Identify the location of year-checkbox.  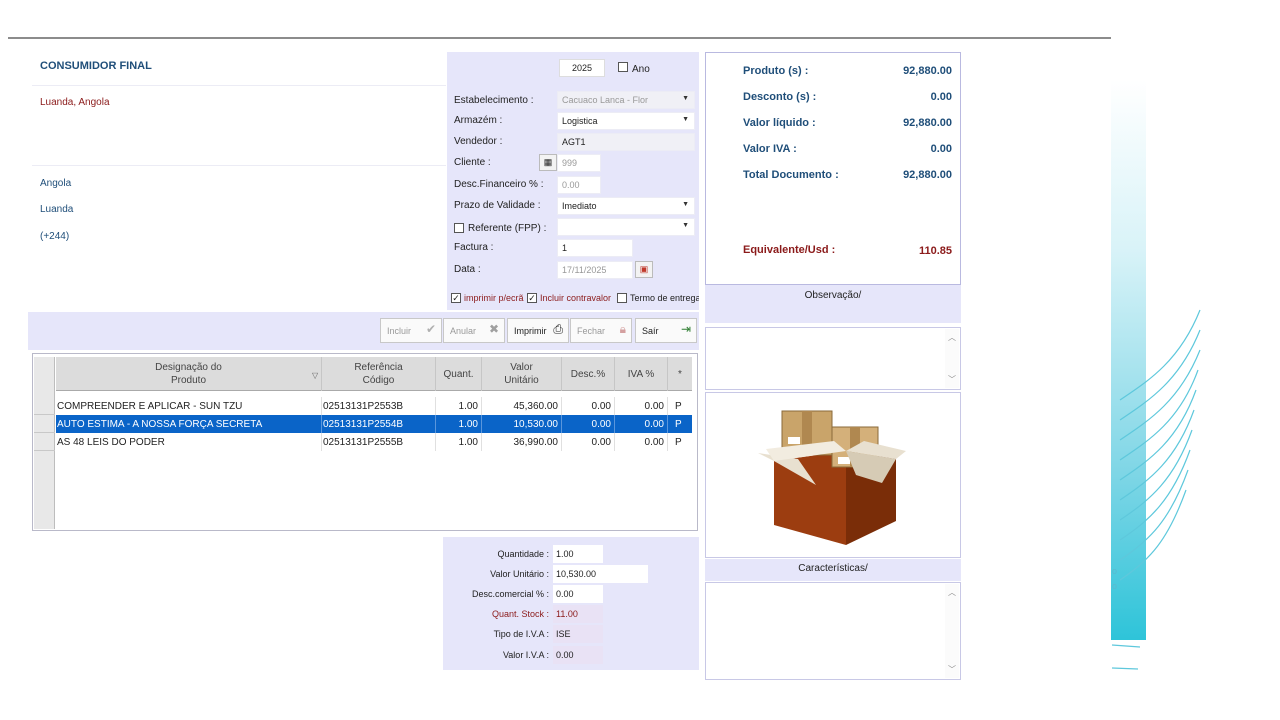
(623, 67).